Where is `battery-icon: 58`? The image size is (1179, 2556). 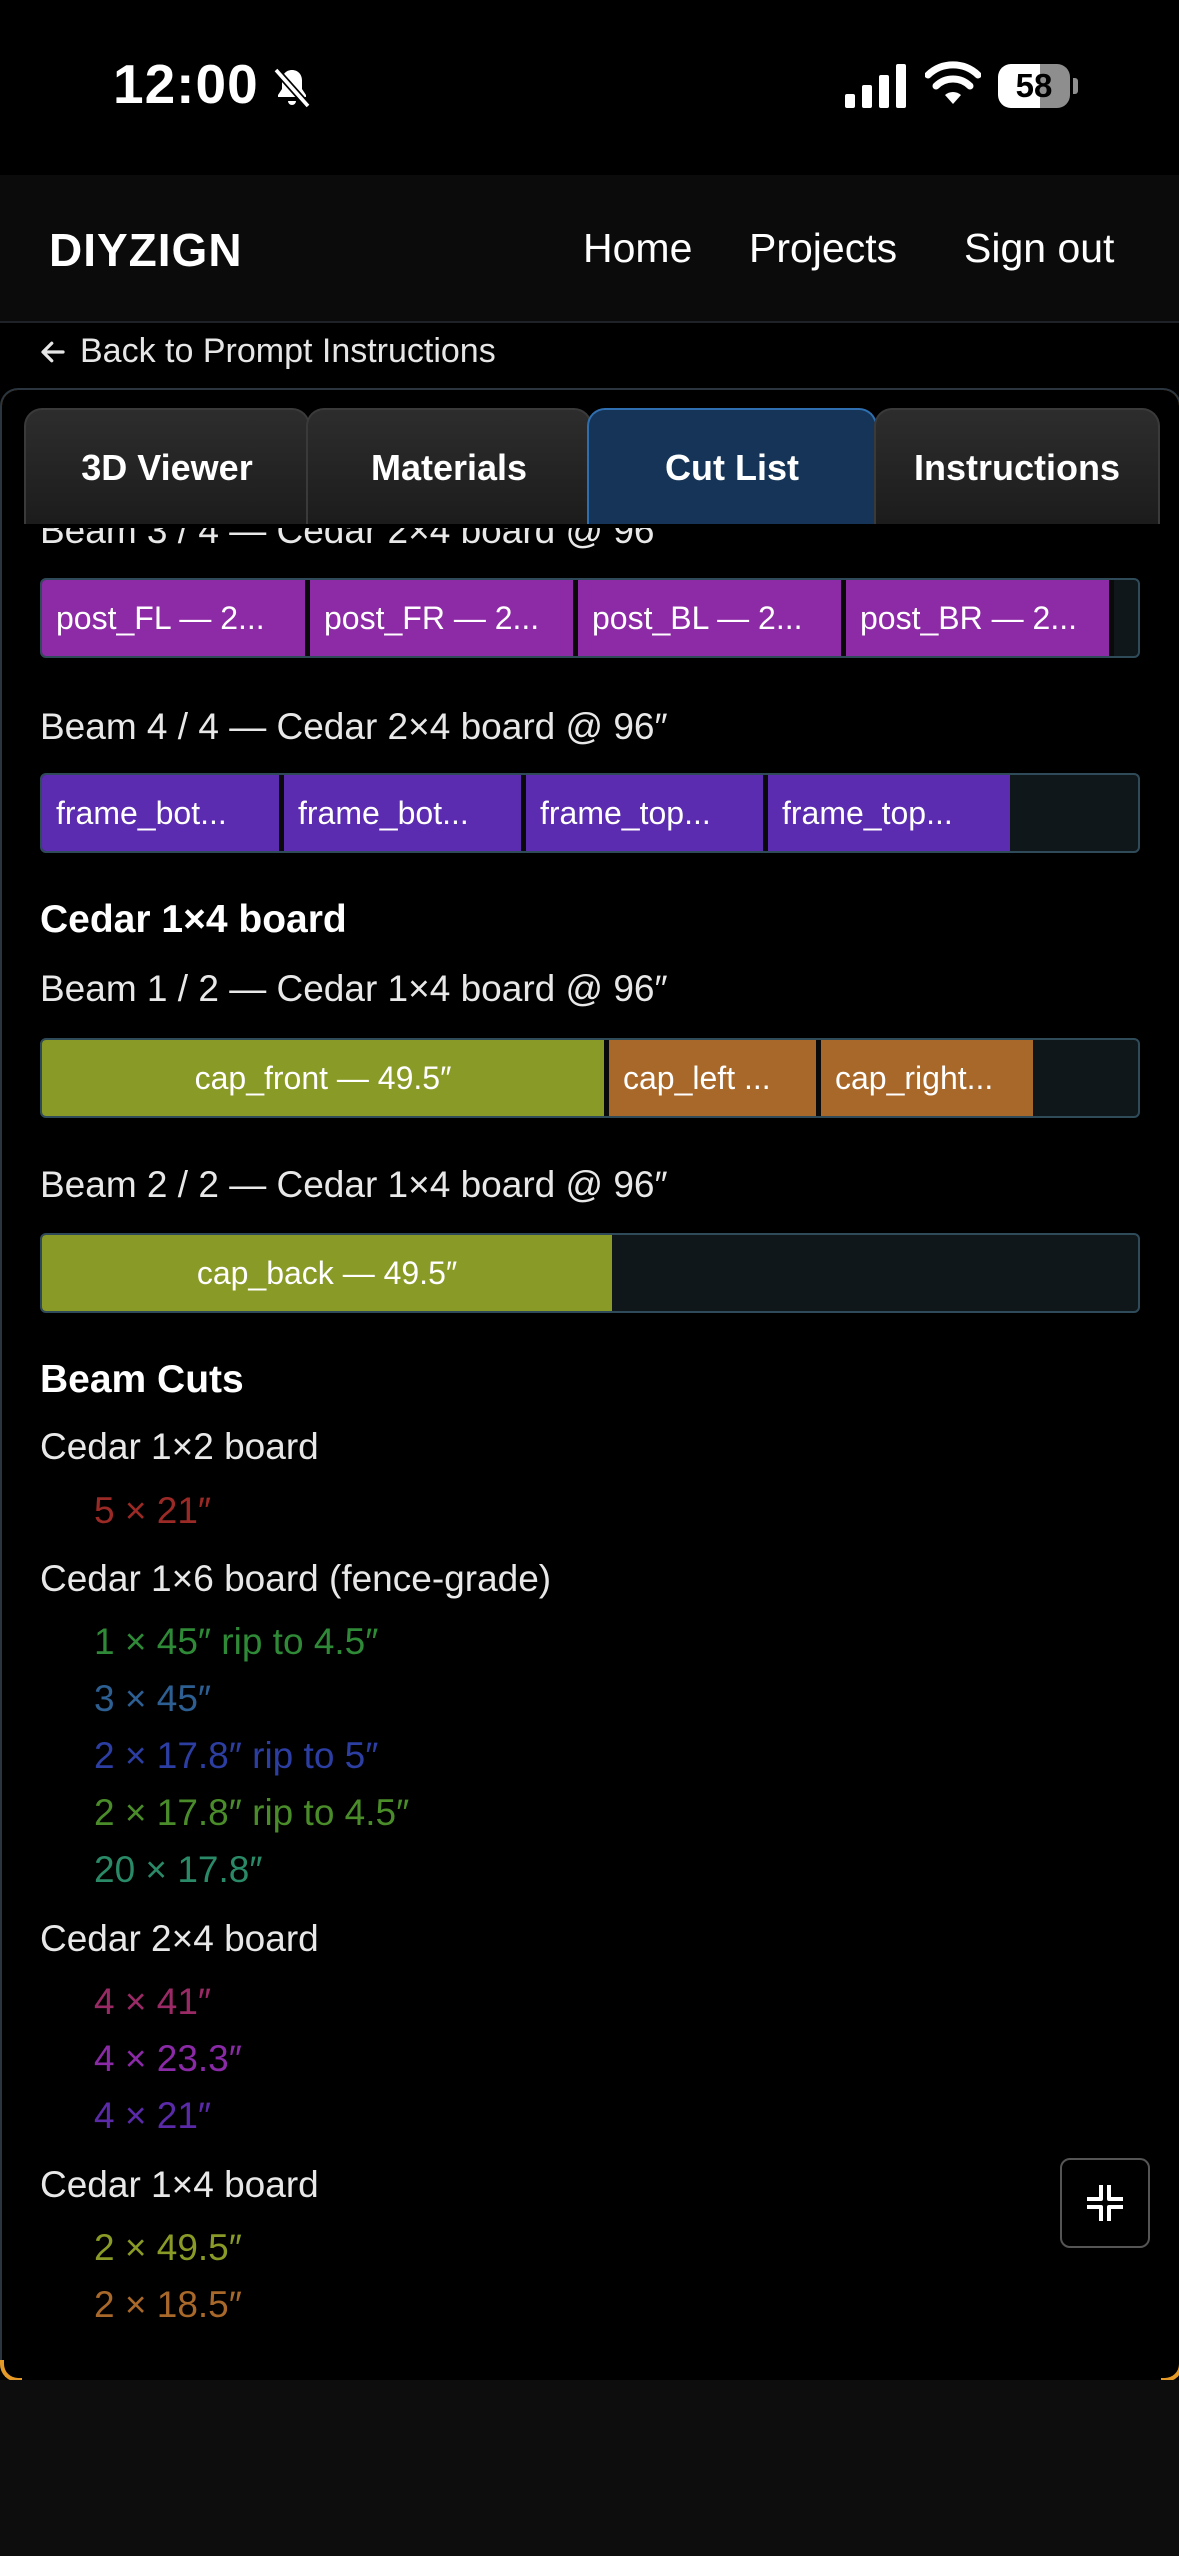
battery-icon: 58 is located at coordinates (1038, 86).